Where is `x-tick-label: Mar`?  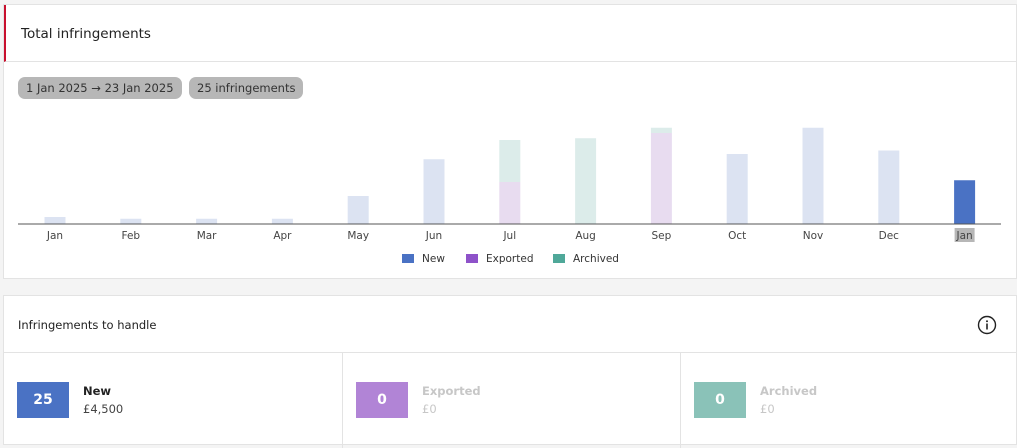
x-tick-label: Mar is located at coordinates (207, 236).